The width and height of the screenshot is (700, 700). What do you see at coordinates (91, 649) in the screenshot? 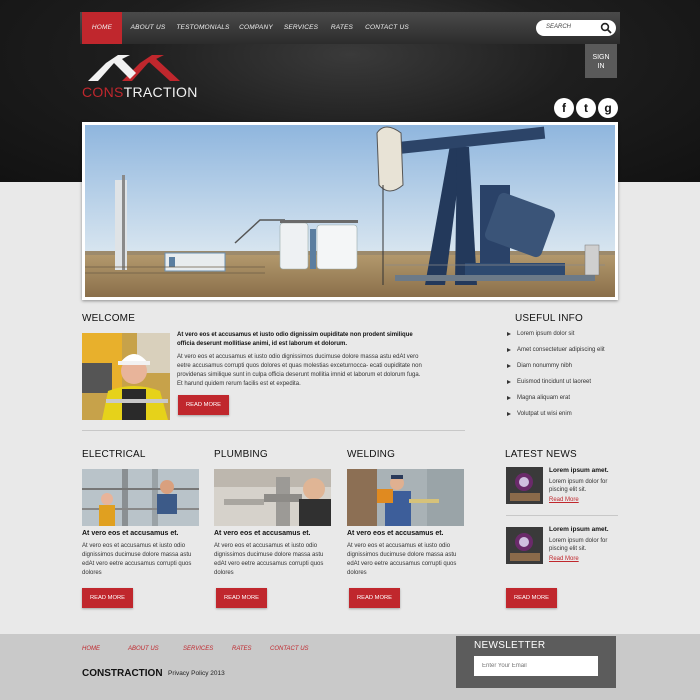
I see `footer-link-home: HOME` at bounding box center [91, 649].